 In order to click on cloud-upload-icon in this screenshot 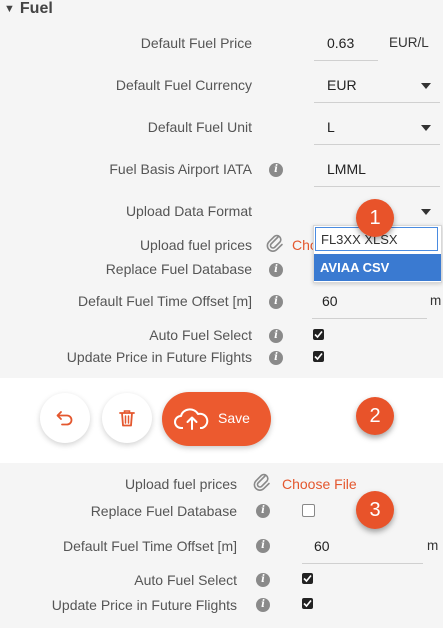, I will do `click(191, 419)`.